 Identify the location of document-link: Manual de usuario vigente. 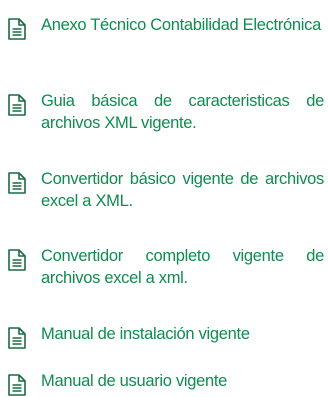
(182, 381).